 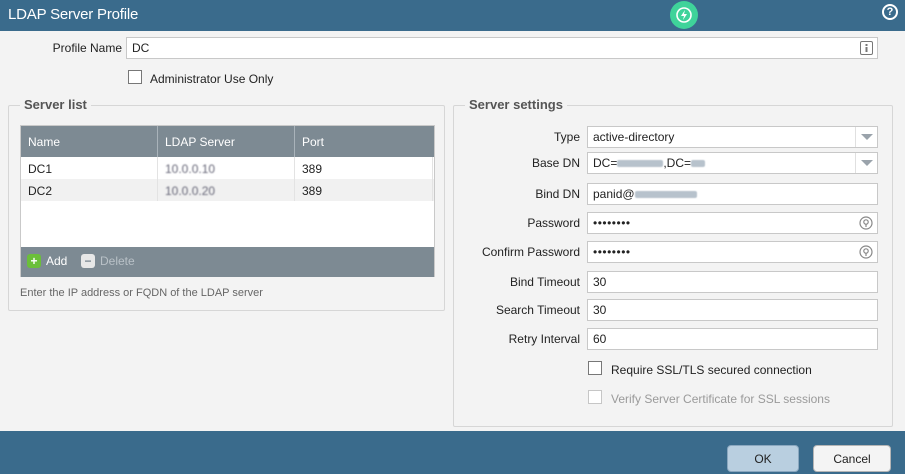 I want to click on base-dn-label: Base DN, so click(x=555, y=163).